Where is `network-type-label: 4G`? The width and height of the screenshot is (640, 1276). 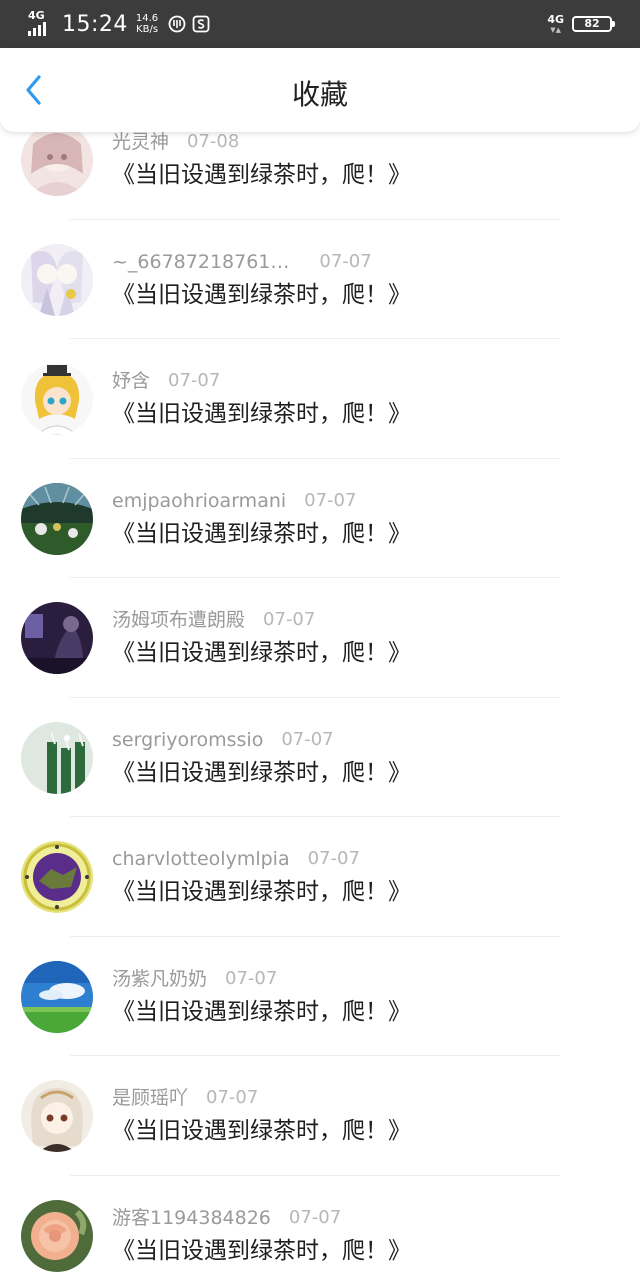
network-type-label: 4G is located at coordinates (36, 15).